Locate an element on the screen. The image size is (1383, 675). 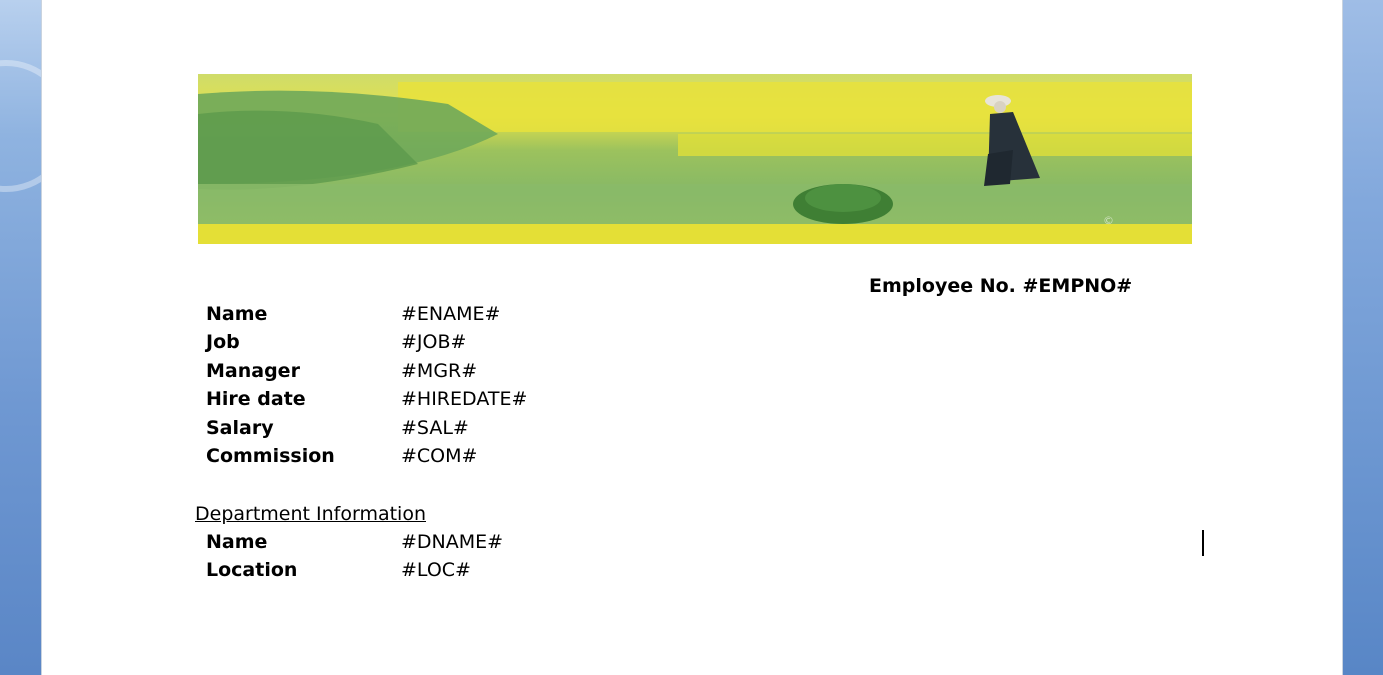
window-frame-left is located at coordinates (20, 337).